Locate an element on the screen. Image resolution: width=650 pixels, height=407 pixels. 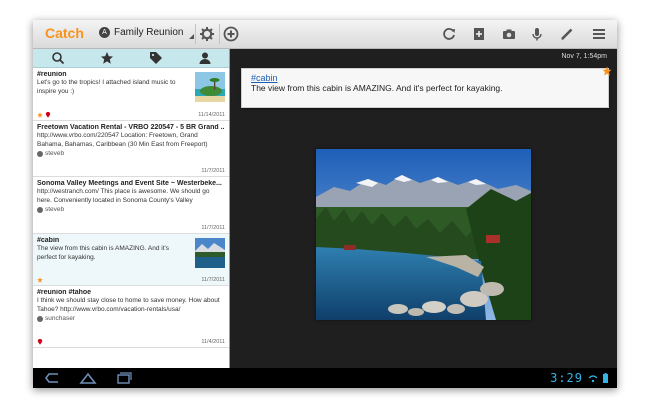
system-bar: 3:29 is located at coordinates (325, 378).